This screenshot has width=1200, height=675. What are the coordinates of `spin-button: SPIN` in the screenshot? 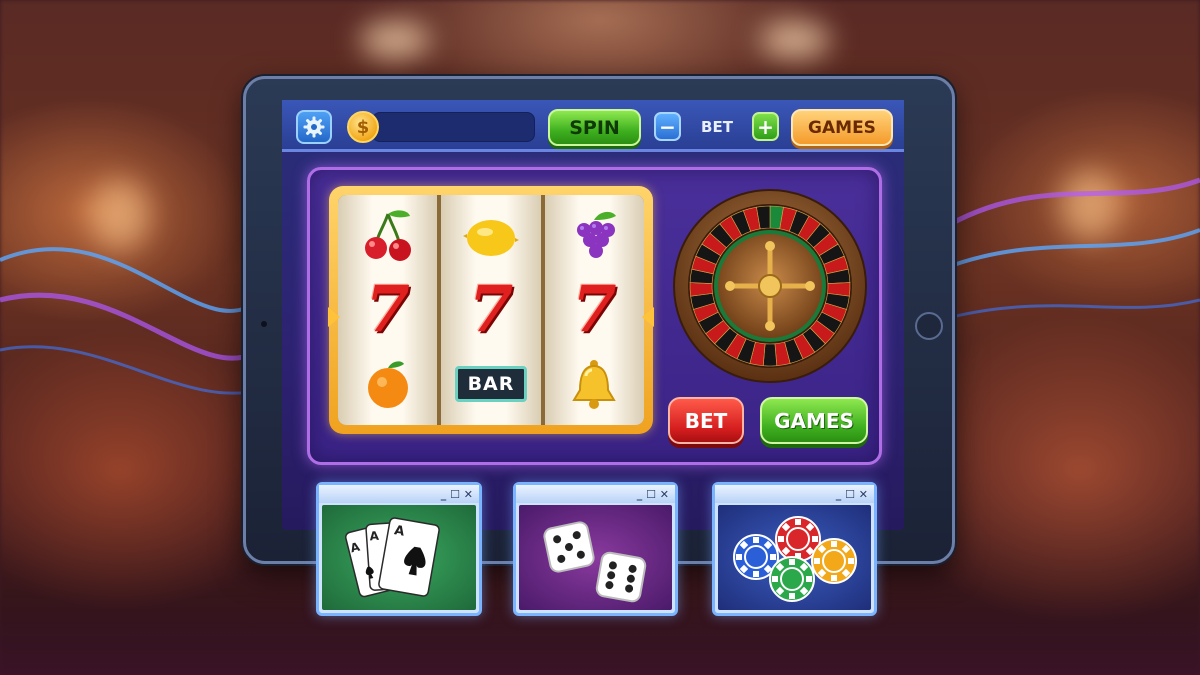 It's located at (594, 127).